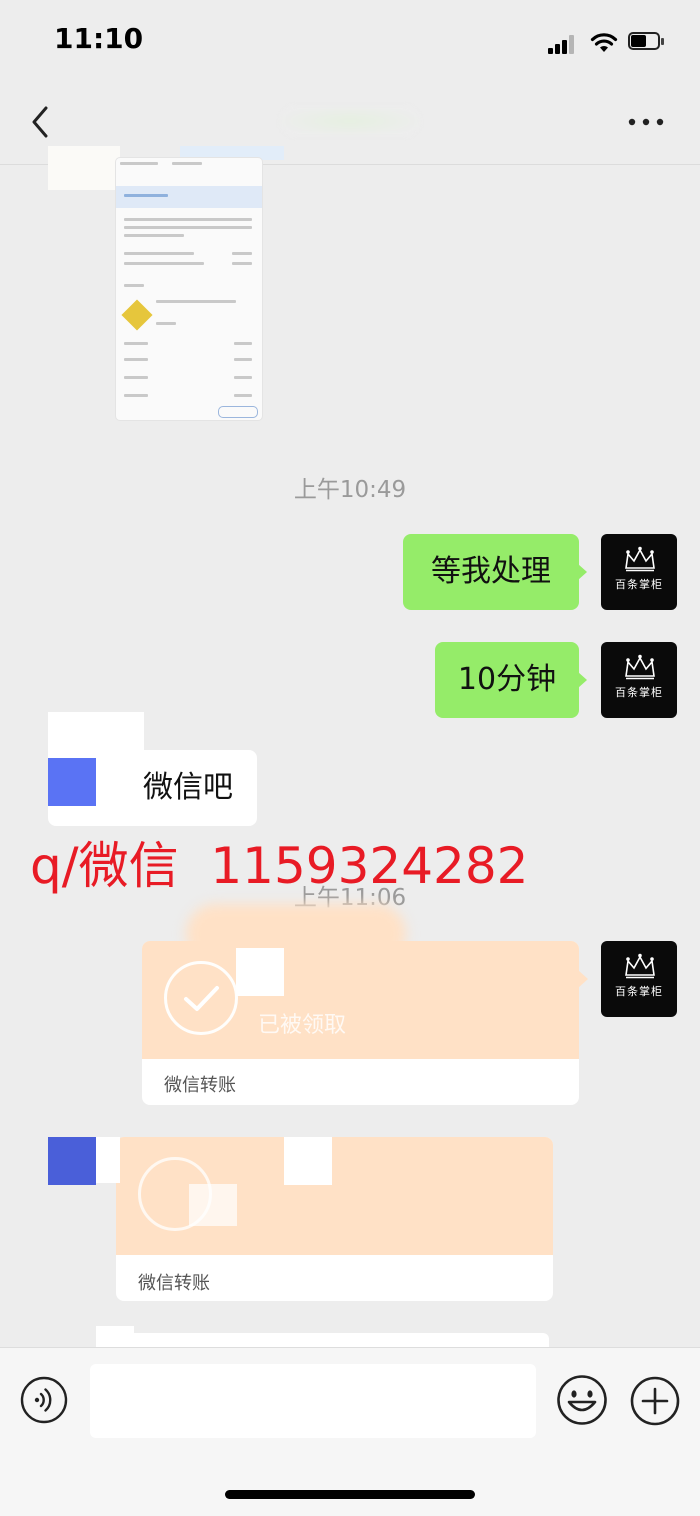 The height and width of the screenshot is (1516, 700). What do you see at coordinates (647, 42) in the screenshot?
I see `battery-icon` at bounding box center [647, 42].